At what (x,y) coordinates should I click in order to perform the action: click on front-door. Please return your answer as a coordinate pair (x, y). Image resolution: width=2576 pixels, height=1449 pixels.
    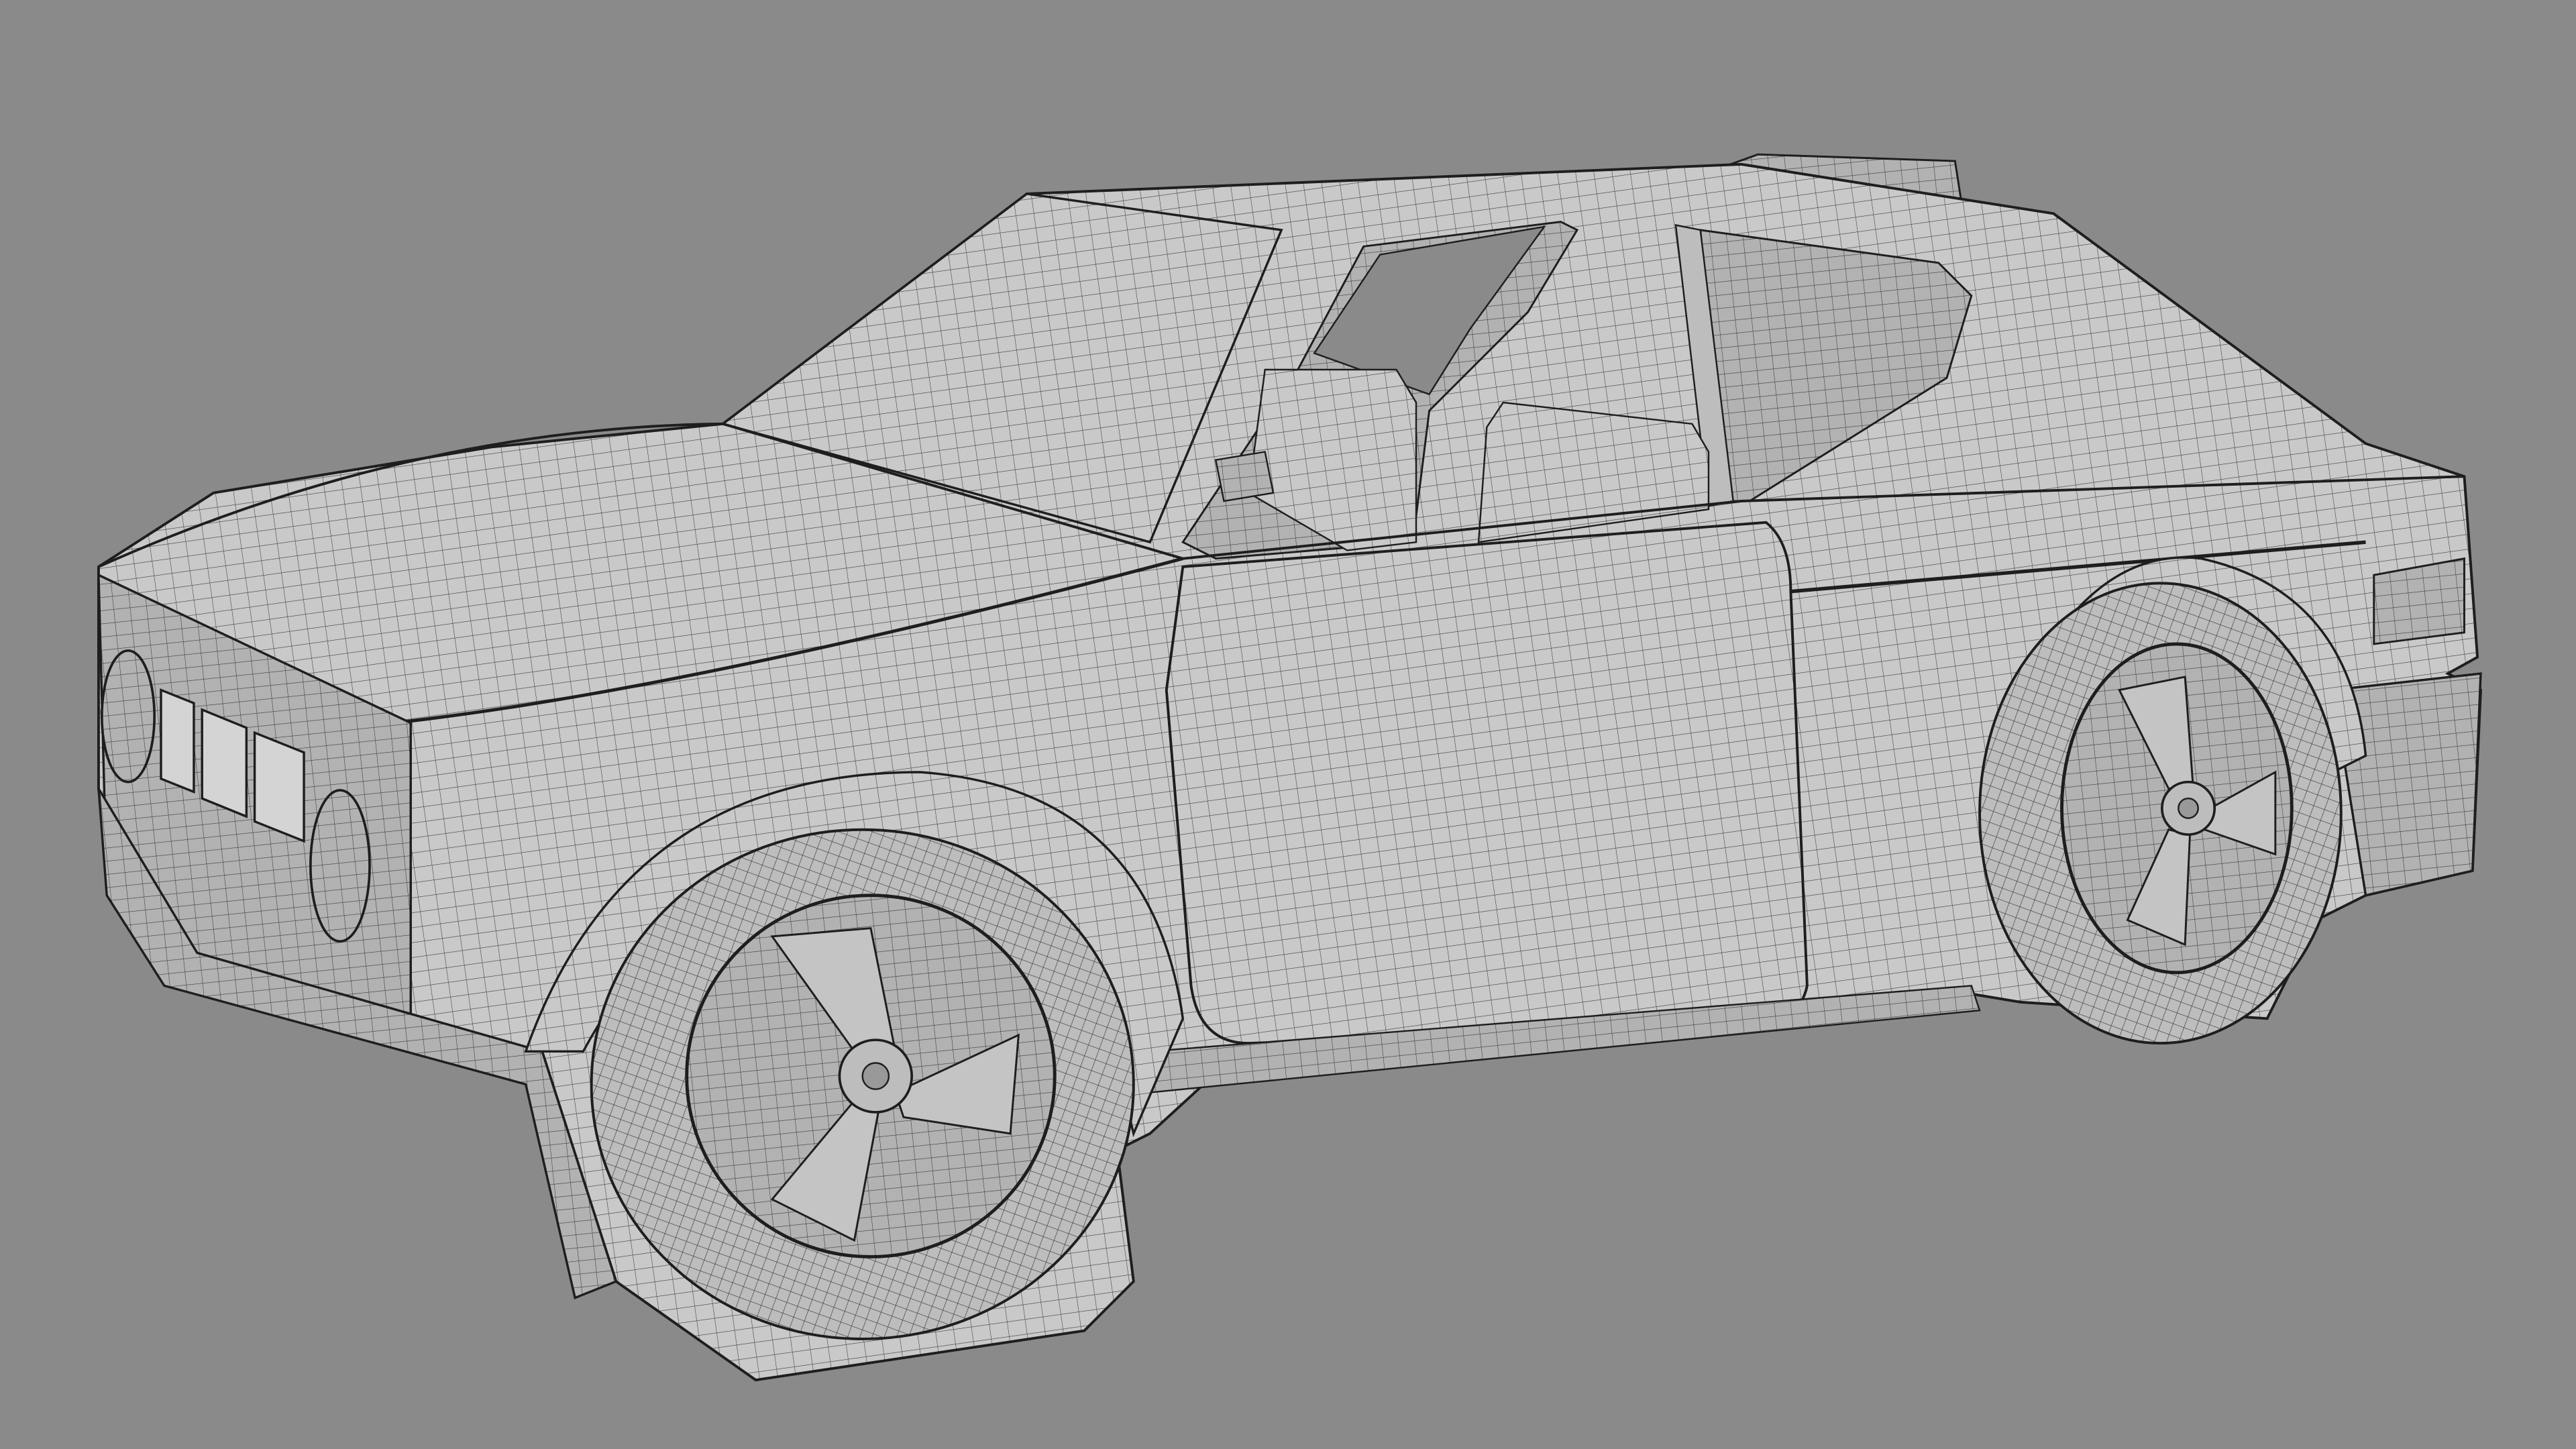
    Looking at the image, I should click on (1487, 783).